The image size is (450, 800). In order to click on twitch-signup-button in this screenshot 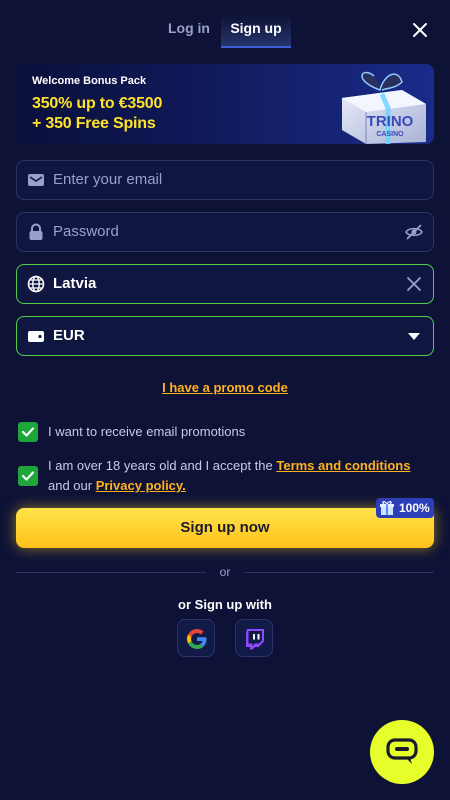, I will do `click(254, 638)`.